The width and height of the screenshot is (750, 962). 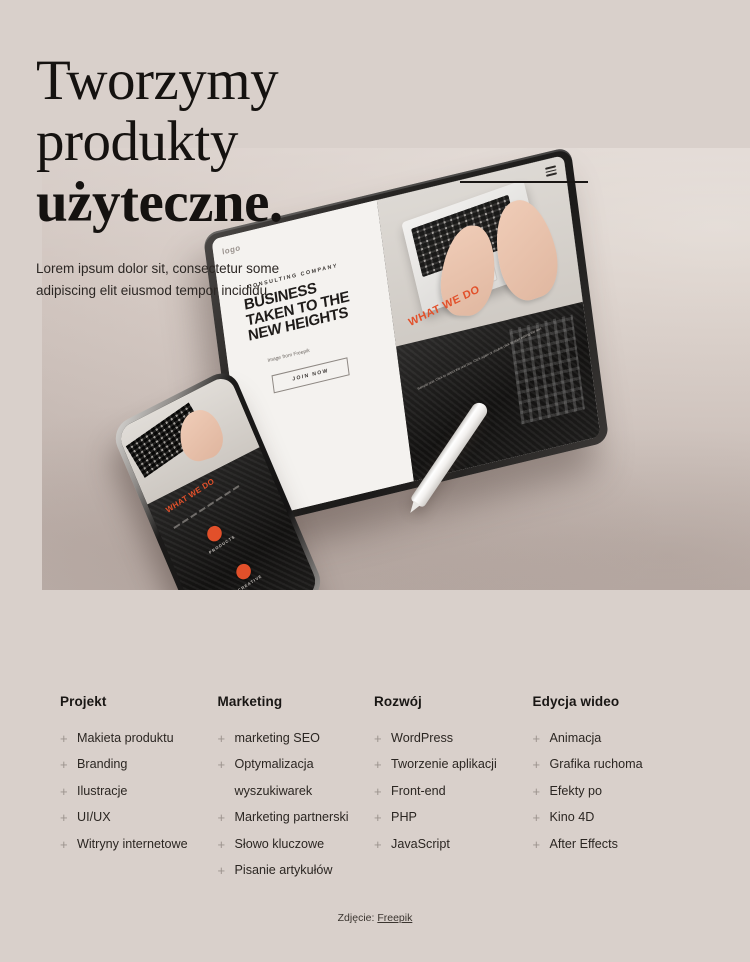 I want to click on list-item: + Makieta produktu, so click(x=139, y=738).